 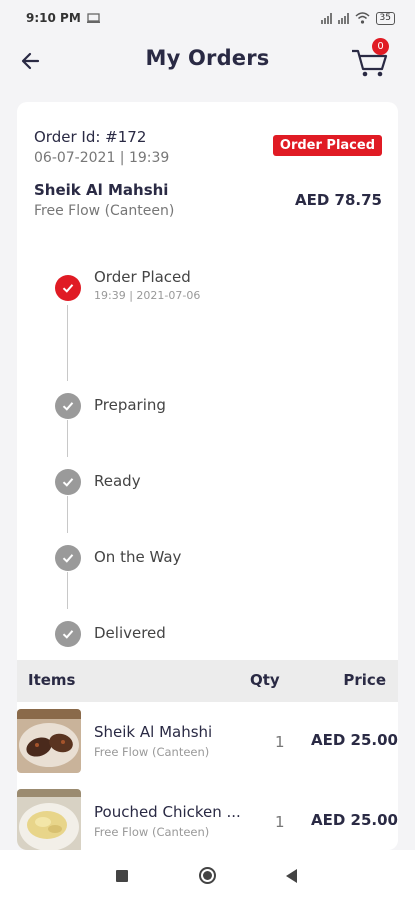 What do you see at coordinates (207, 18) in the screenshot?
I see `status-bar: 9:10 PM 35` at bounding box center [207, 18].